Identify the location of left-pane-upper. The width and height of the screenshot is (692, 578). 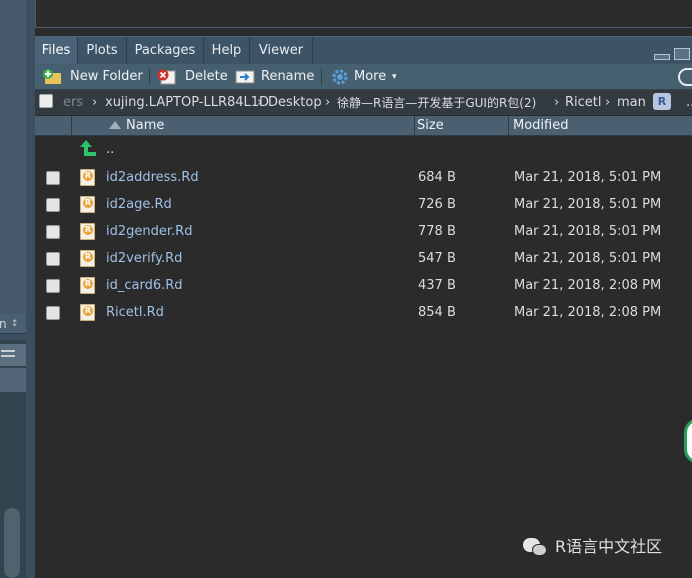
(13, 159).